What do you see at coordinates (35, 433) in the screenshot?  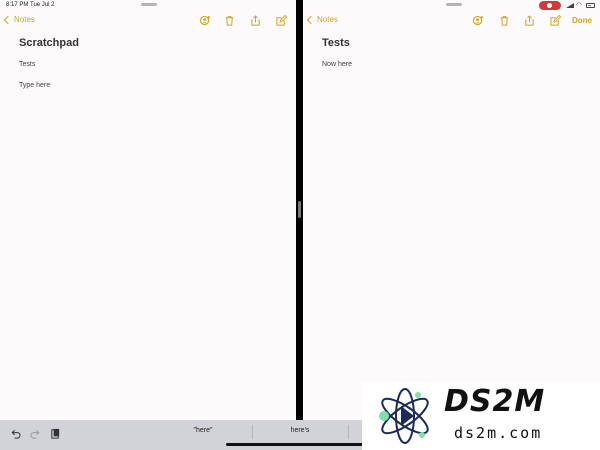 I see `redo-icon` at bounding box center [35, 433].